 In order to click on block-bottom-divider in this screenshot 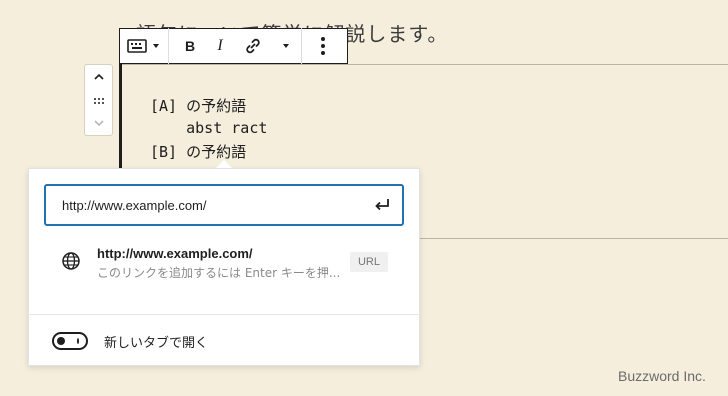, I will do `click(574, 238)`.